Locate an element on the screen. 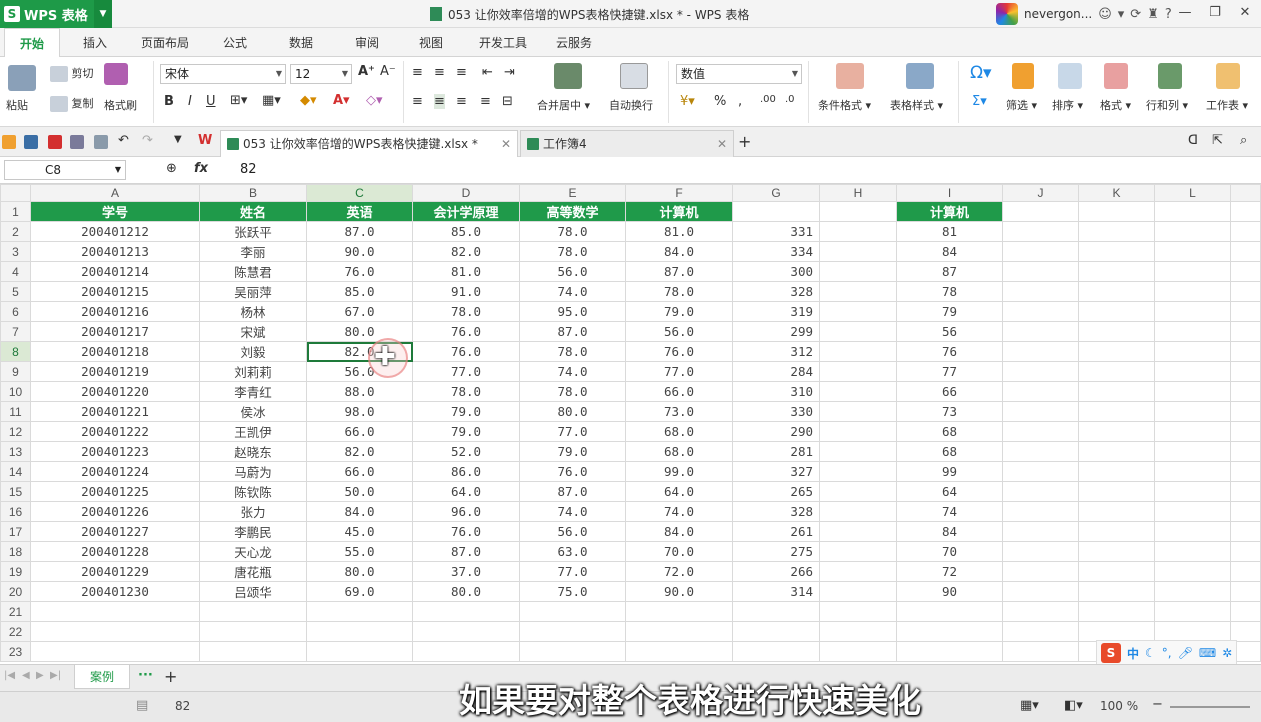 The image size is (1261, 722). cell: 81 is located at coordinates (949, 231).